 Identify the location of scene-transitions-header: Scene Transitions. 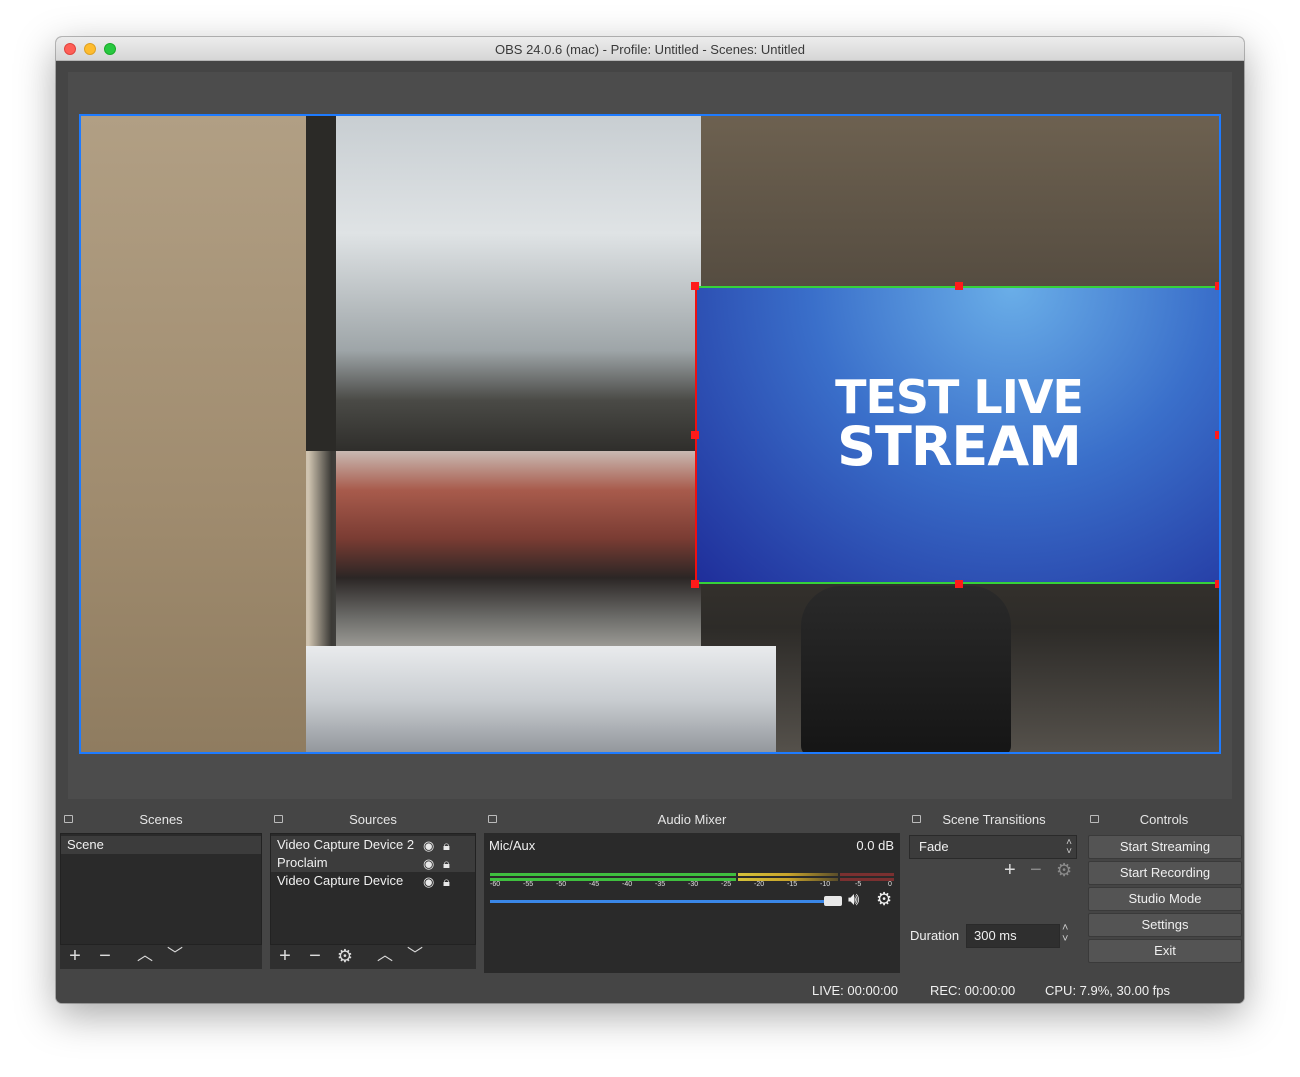
(994, 819).